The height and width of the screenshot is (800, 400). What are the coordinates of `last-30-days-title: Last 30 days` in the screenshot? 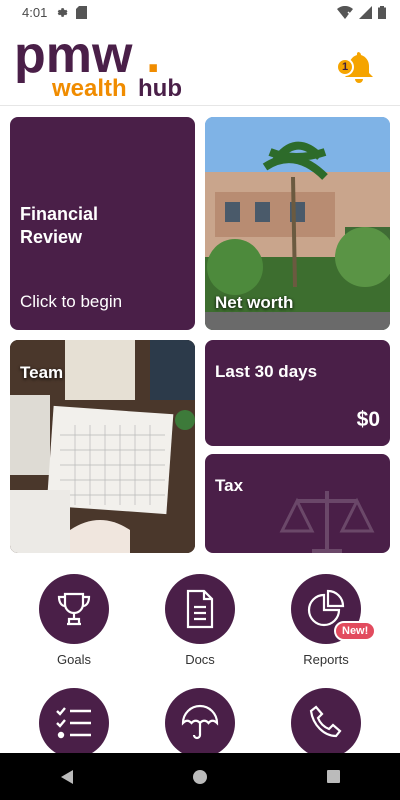 It's located at (266, 371).